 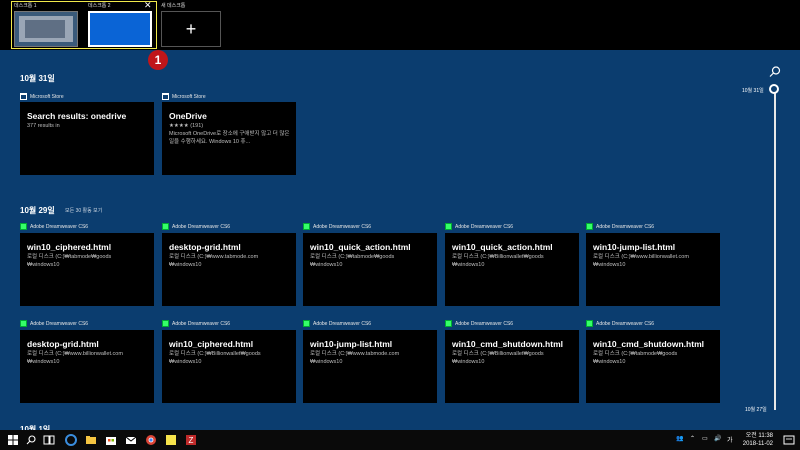 I want to click on clock-date: 2018-11-02, so click(x=757, y=444).